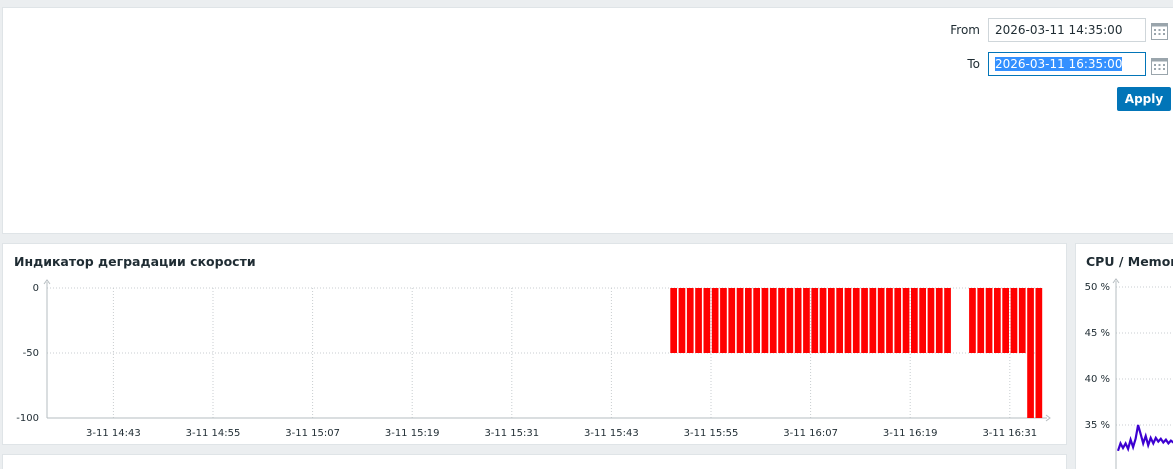 This screenshot has height=469, width=1173. Describe the element at coordinates (973, 64) in the screenshot. I see `to-label: To` at that location.